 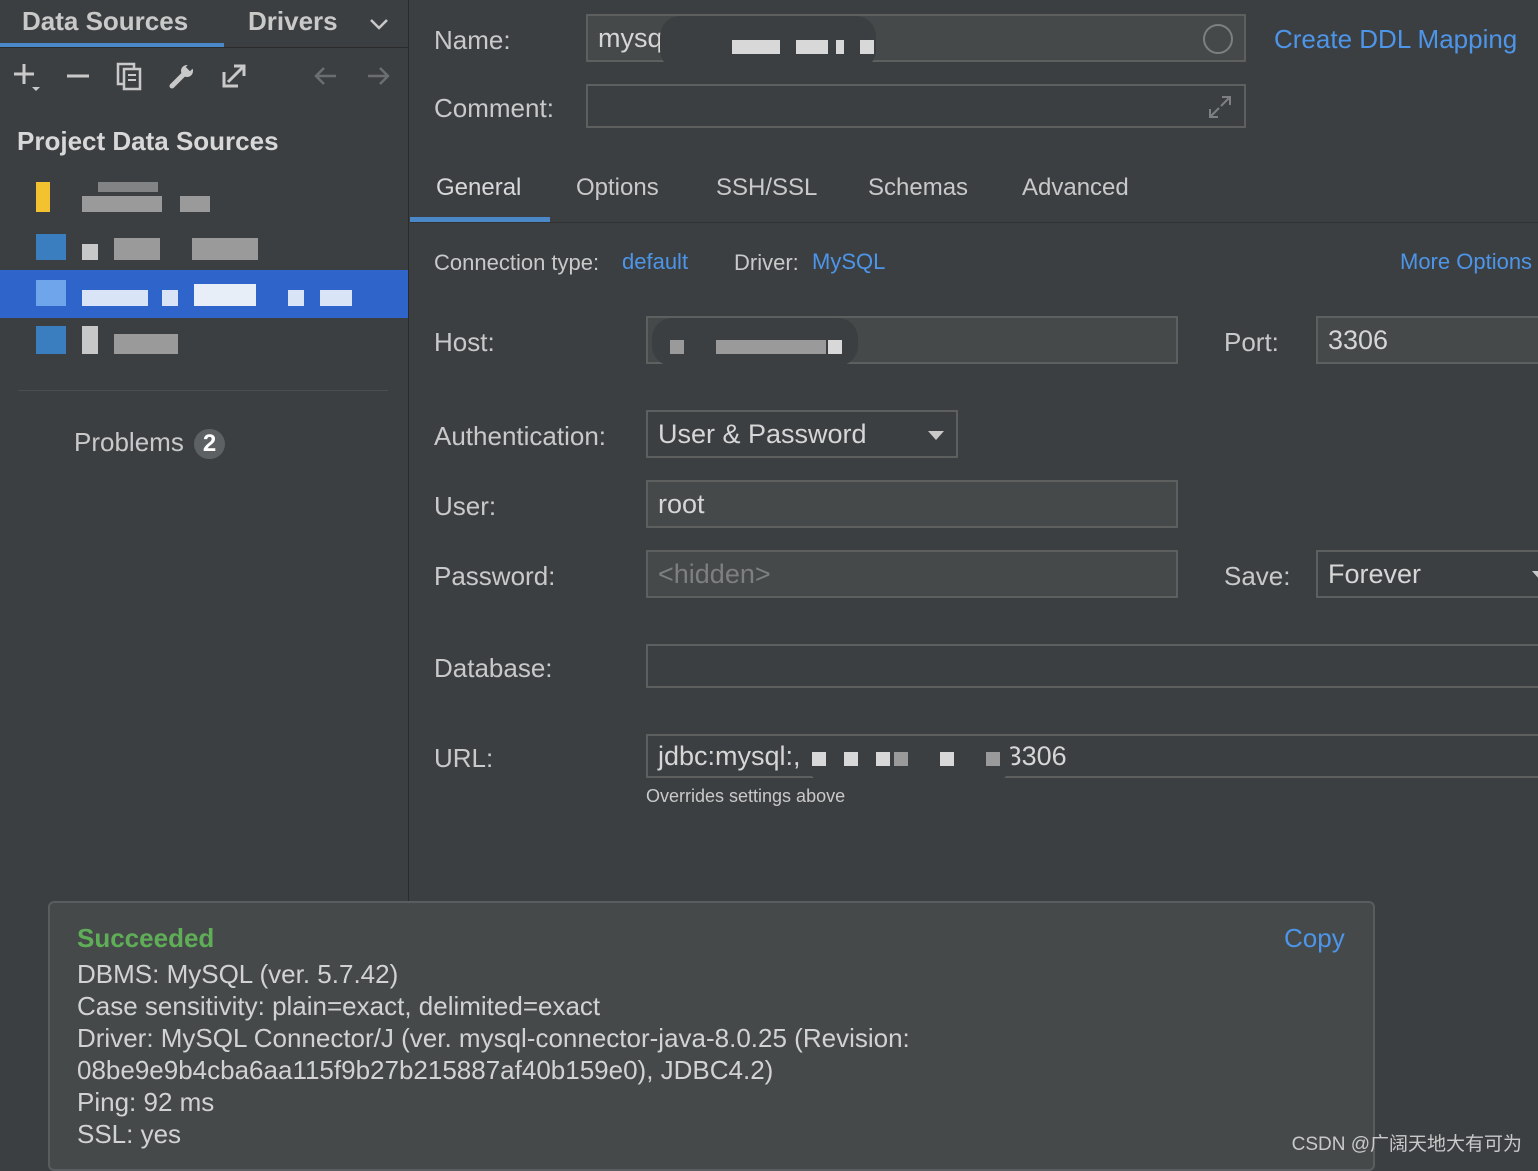 What do you see at coordinates (517, 262) in the screenshot?
I see `connection-type-label: Connection type:` at bounding box center [517, 262].